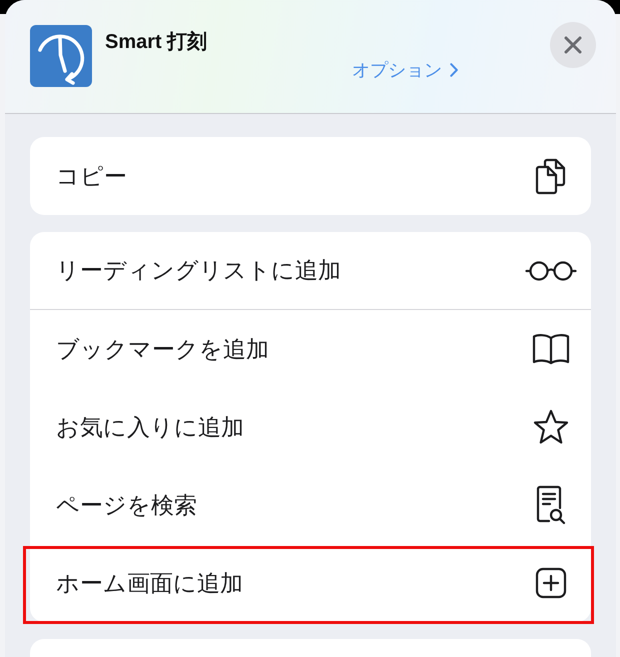  Describe the element at coordinates (310, 427) in the screenshot. I see `menu-item: お気に入りに追加` at that location.